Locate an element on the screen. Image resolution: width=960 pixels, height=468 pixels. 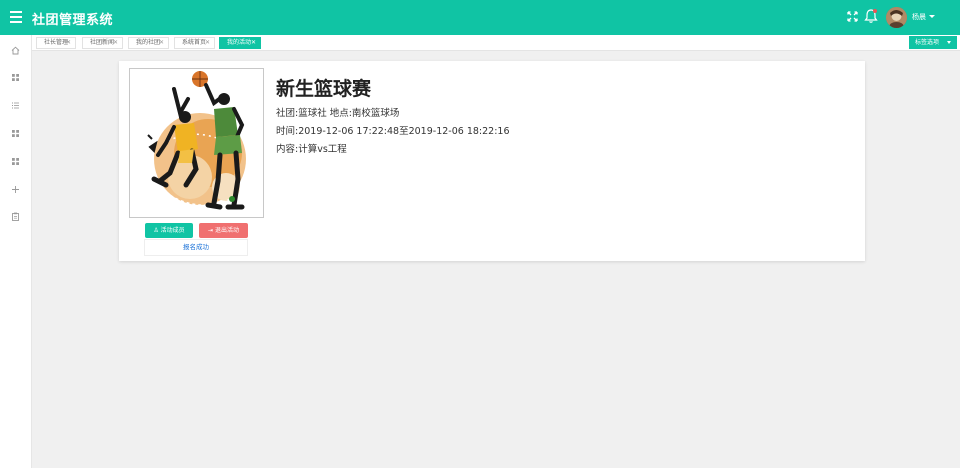
activity-members-label: 活动成员 is located at coordinates (172, 230).